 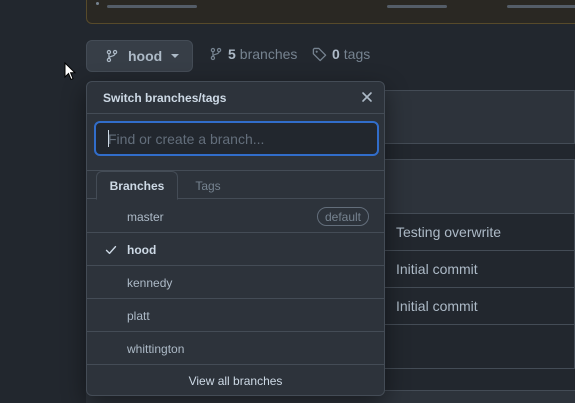 What do you see at coordinates (208, 185) in the screenshot?
I see `tab-tags: Tags` at bounding box center [208, 185].